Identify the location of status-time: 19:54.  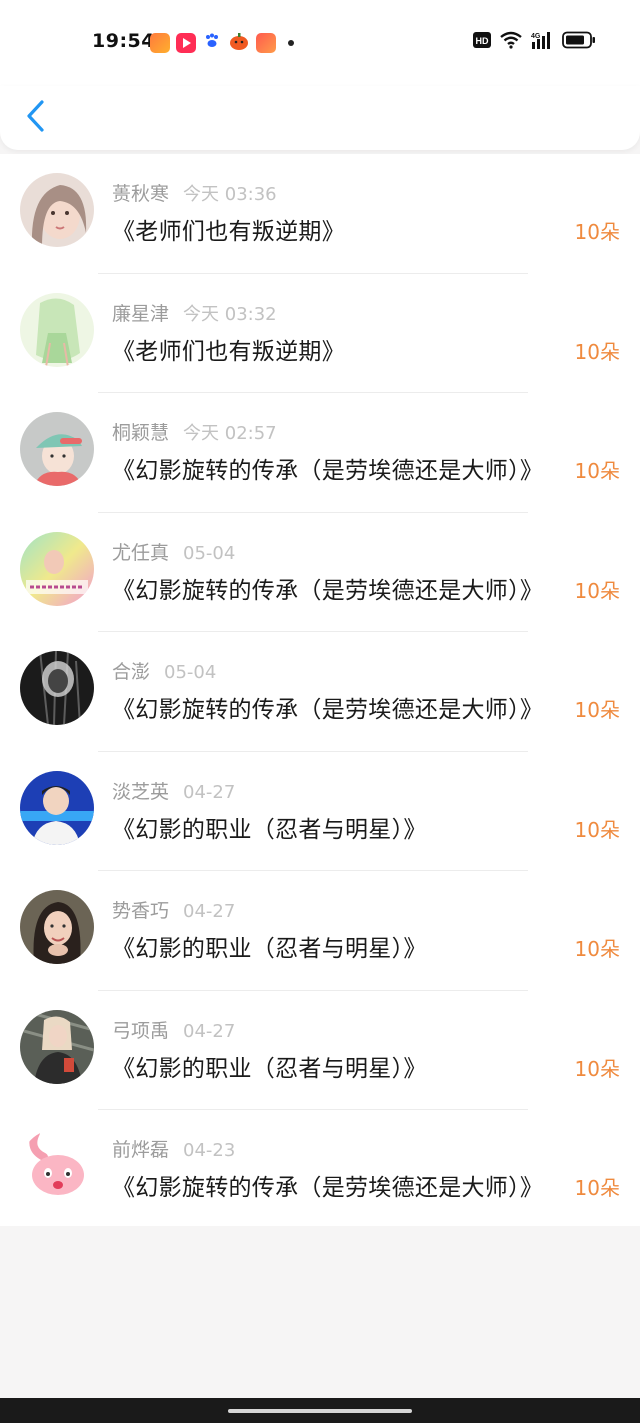
(123, 41).